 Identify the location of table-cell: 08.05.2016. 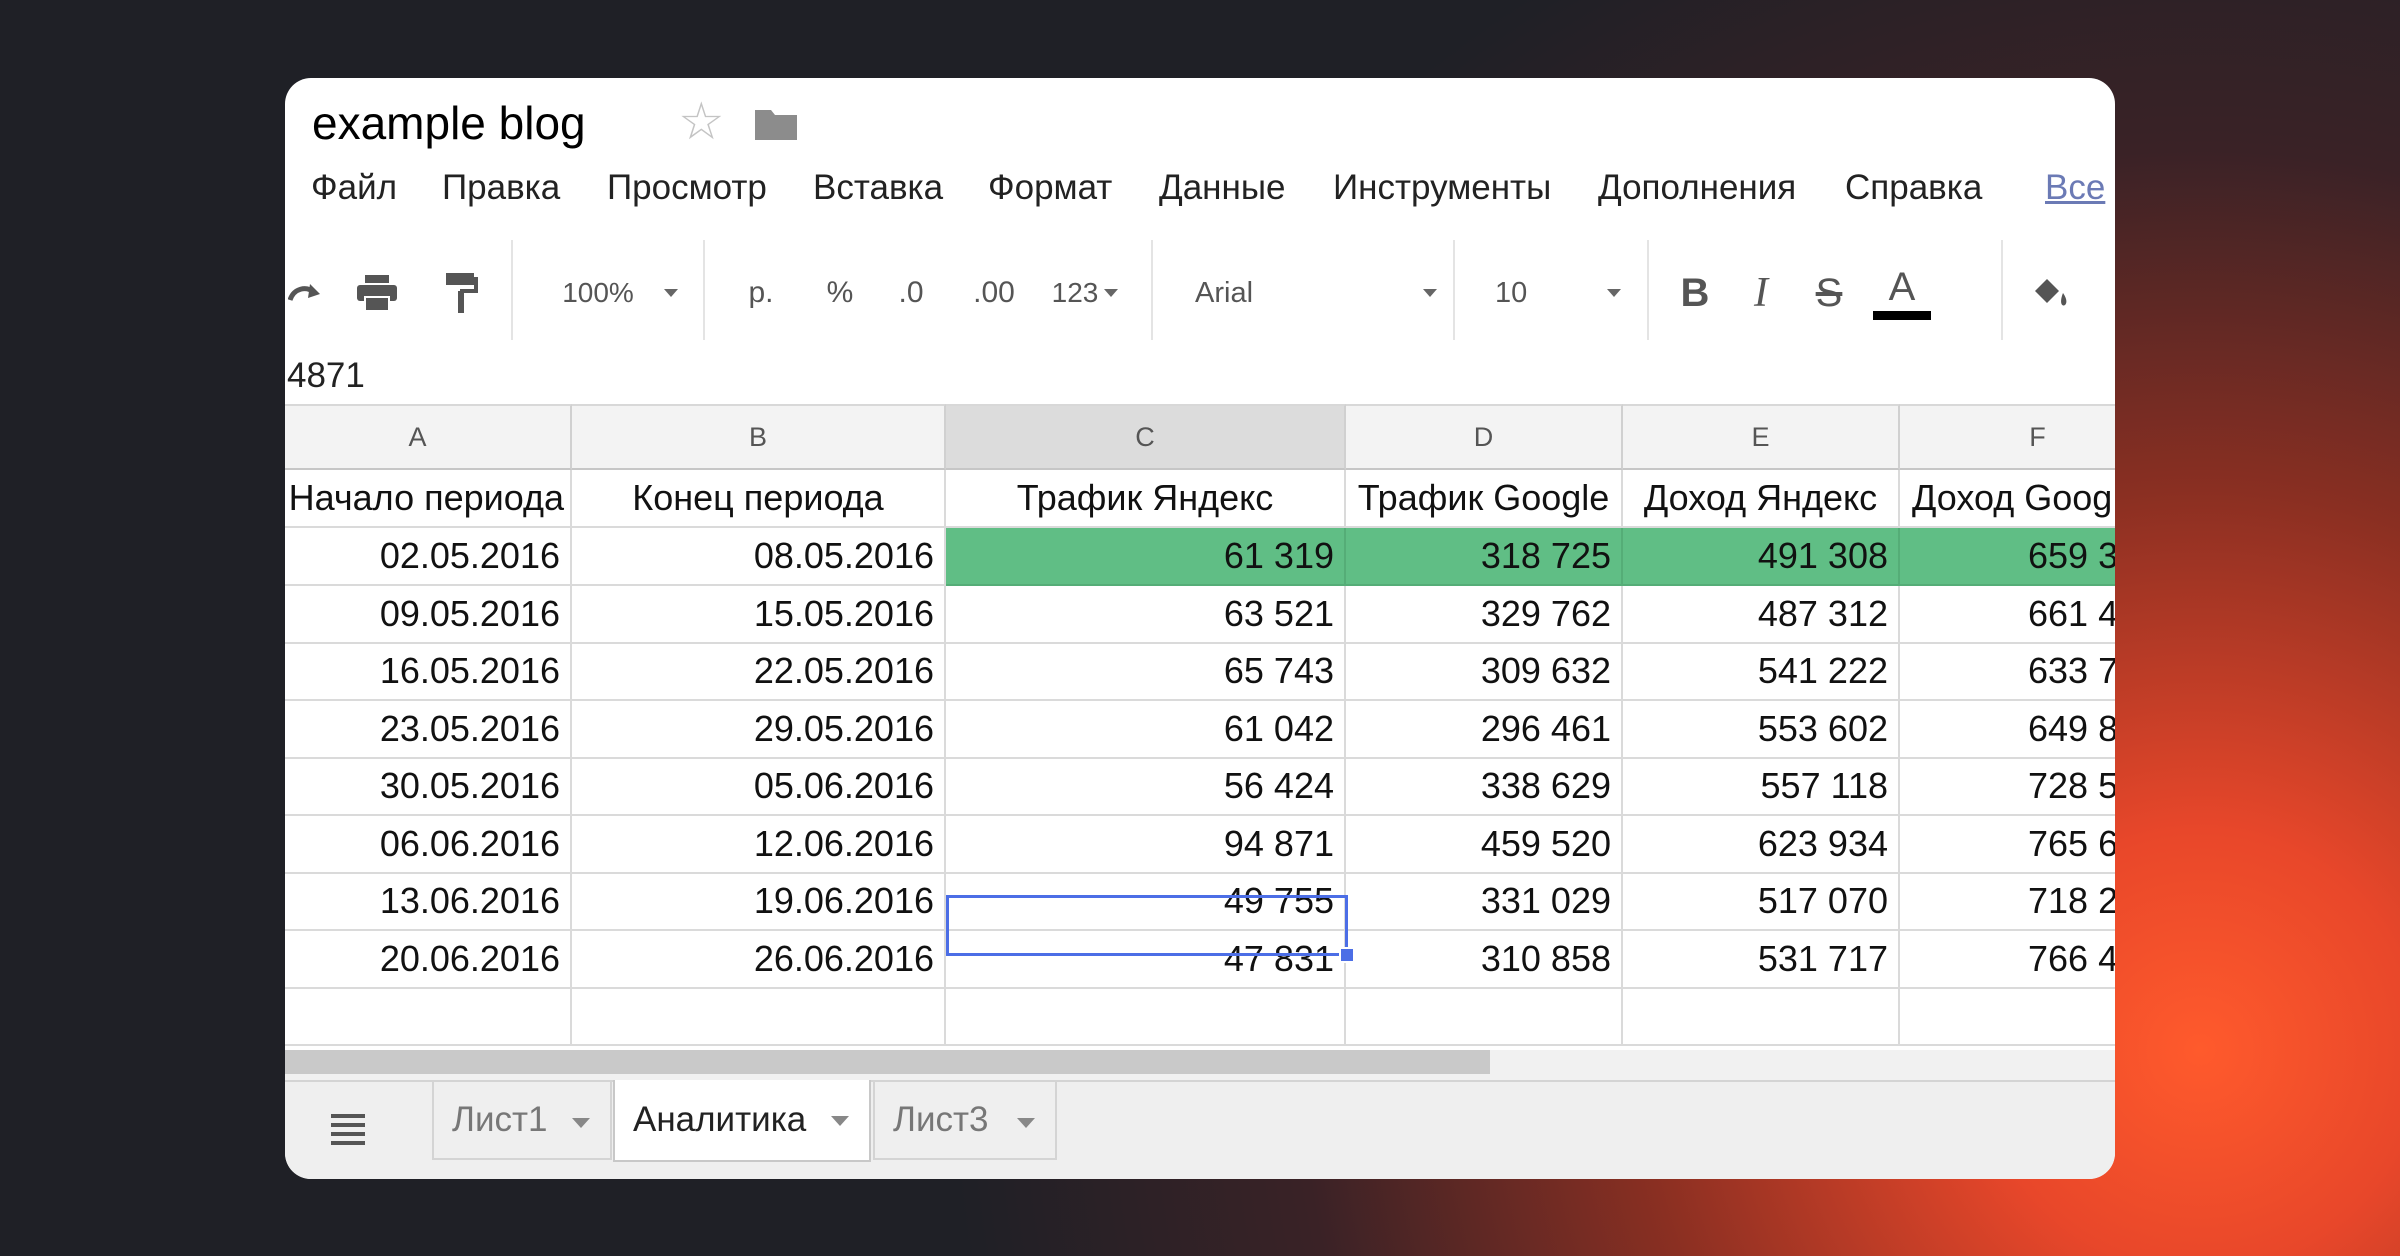
(759, 557).